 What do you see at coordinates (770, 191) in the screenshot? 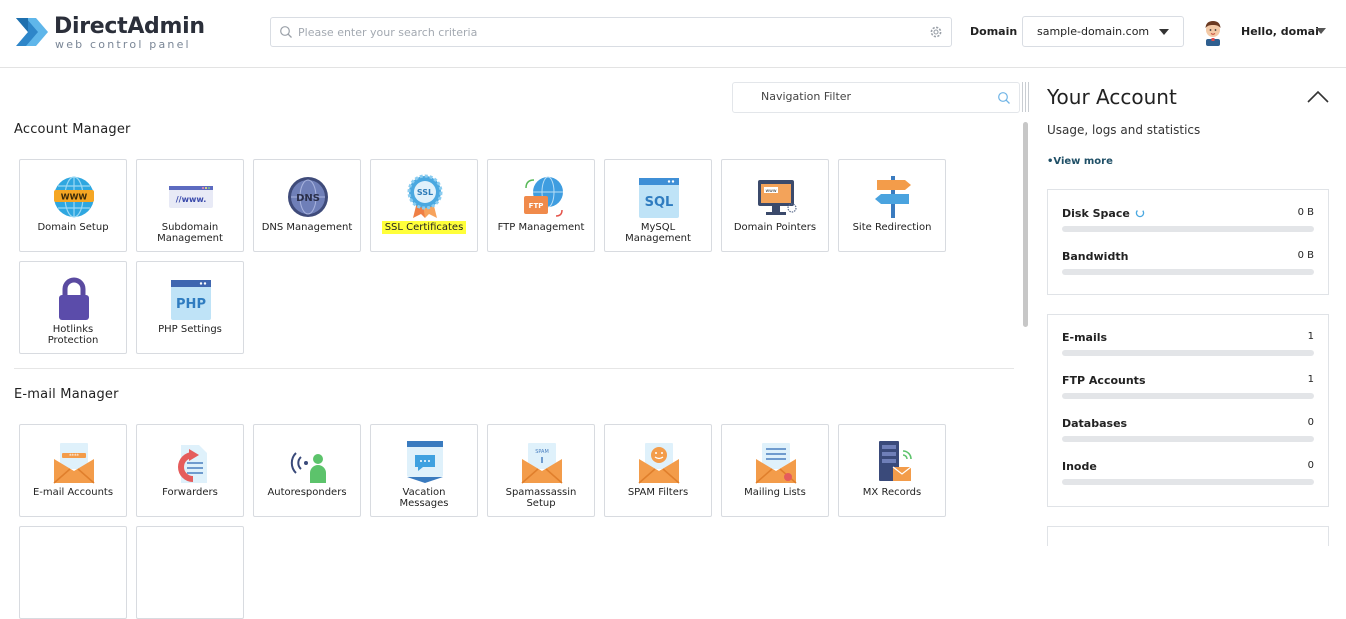
I see `svg-text: www` at bounding box center [770, 191].